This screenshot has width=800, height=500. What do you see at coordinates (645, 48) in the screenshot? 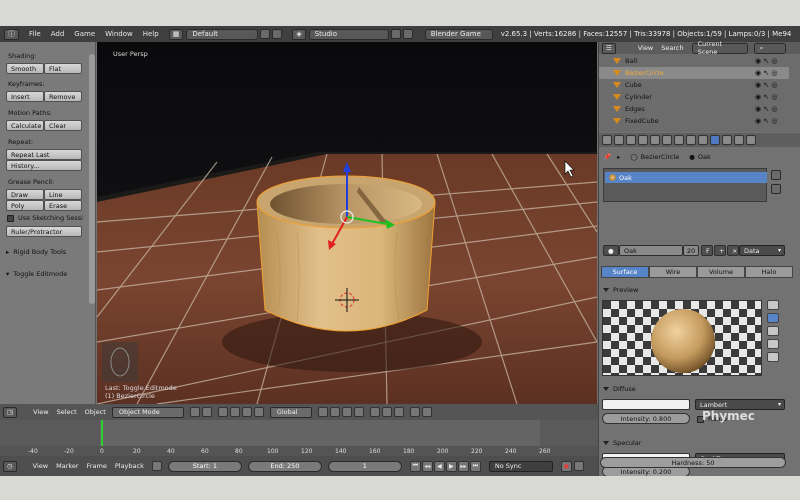
I see `outliner-view-menu: View` at bounding box center [645, 48].